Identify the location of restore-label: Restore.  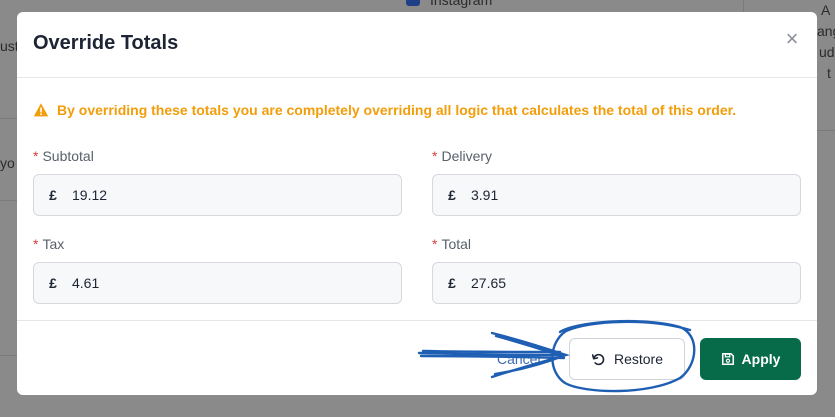
(638, 359).